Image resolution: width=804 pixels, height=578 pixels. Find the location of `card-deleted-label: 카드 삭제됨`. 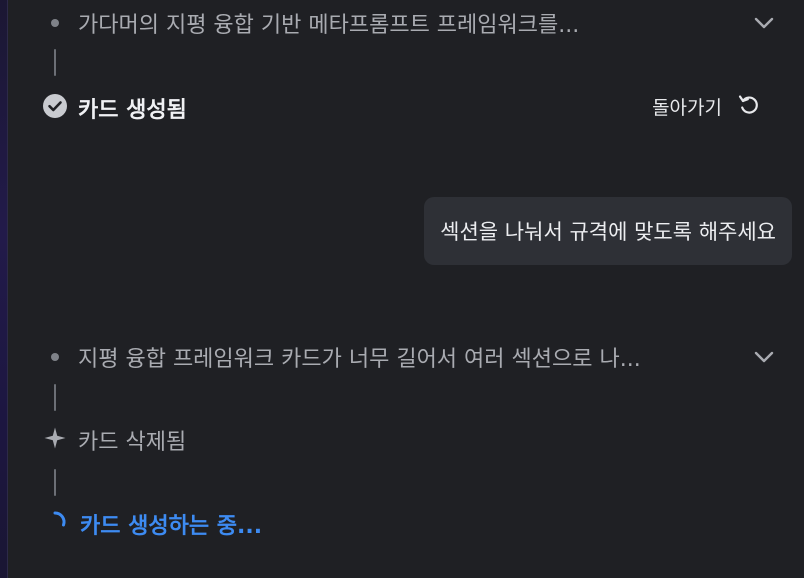

card-deleted-label: 카드 삭제됨 is located at coordinates (132, 442).